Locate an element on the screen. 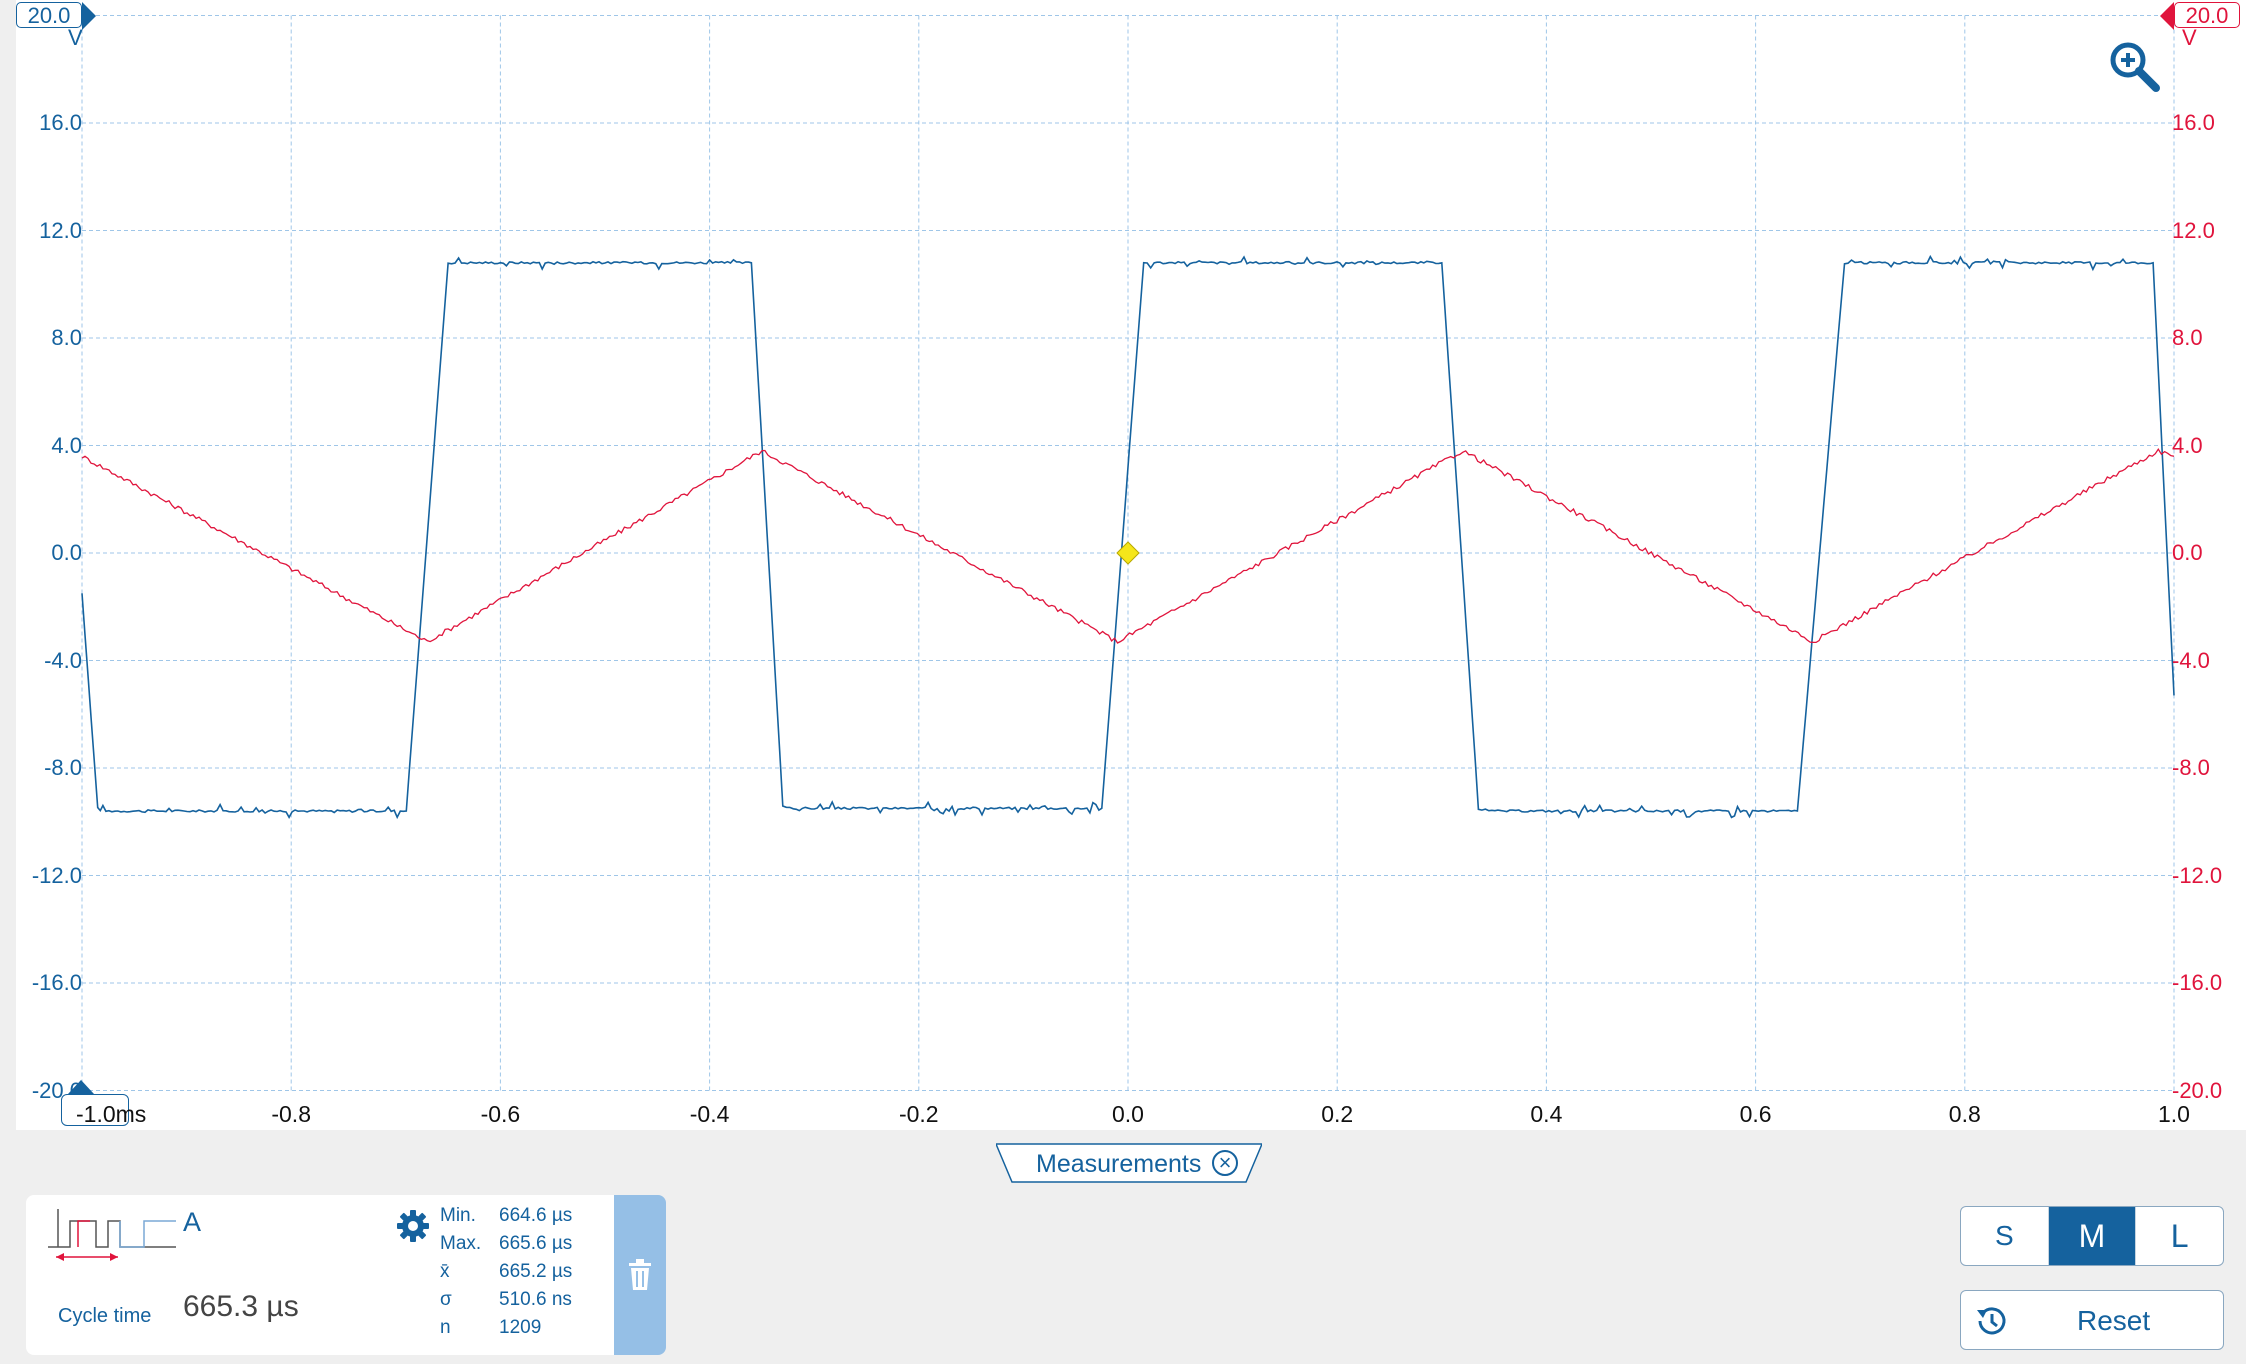  reset-button: Reset is located at coordinates (2092, 1320).